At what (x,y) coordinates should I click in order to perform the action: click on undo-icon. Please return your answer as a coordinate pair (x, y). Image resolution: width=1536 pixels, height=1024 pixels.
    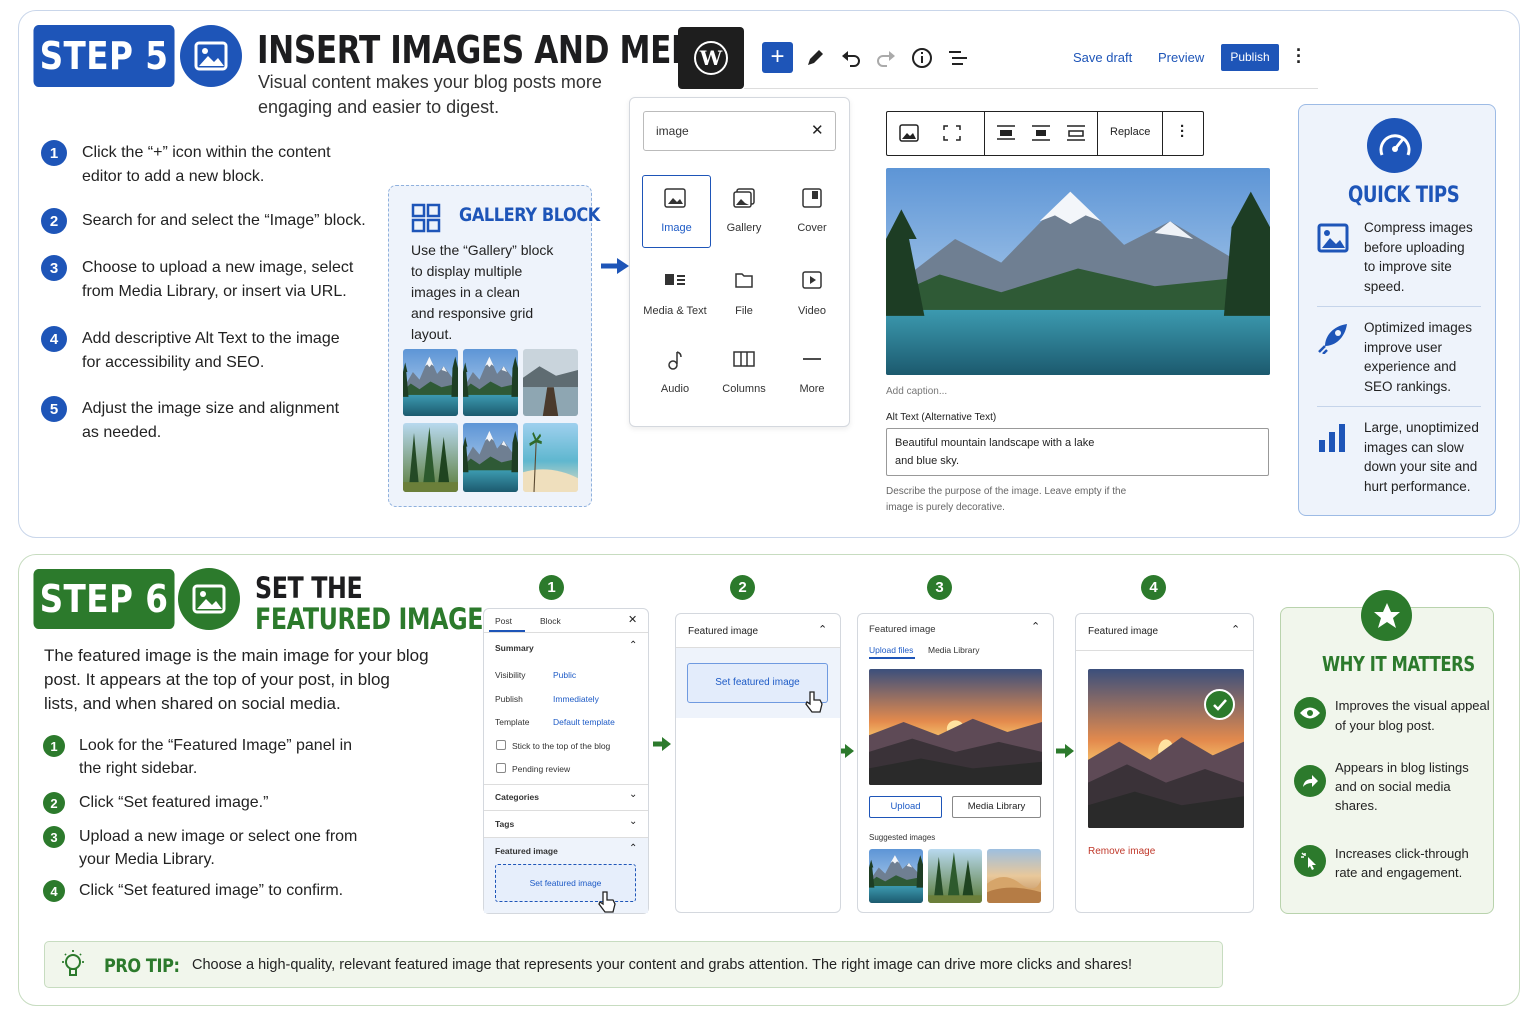
    Looking at the image, I should click on (851, 58).